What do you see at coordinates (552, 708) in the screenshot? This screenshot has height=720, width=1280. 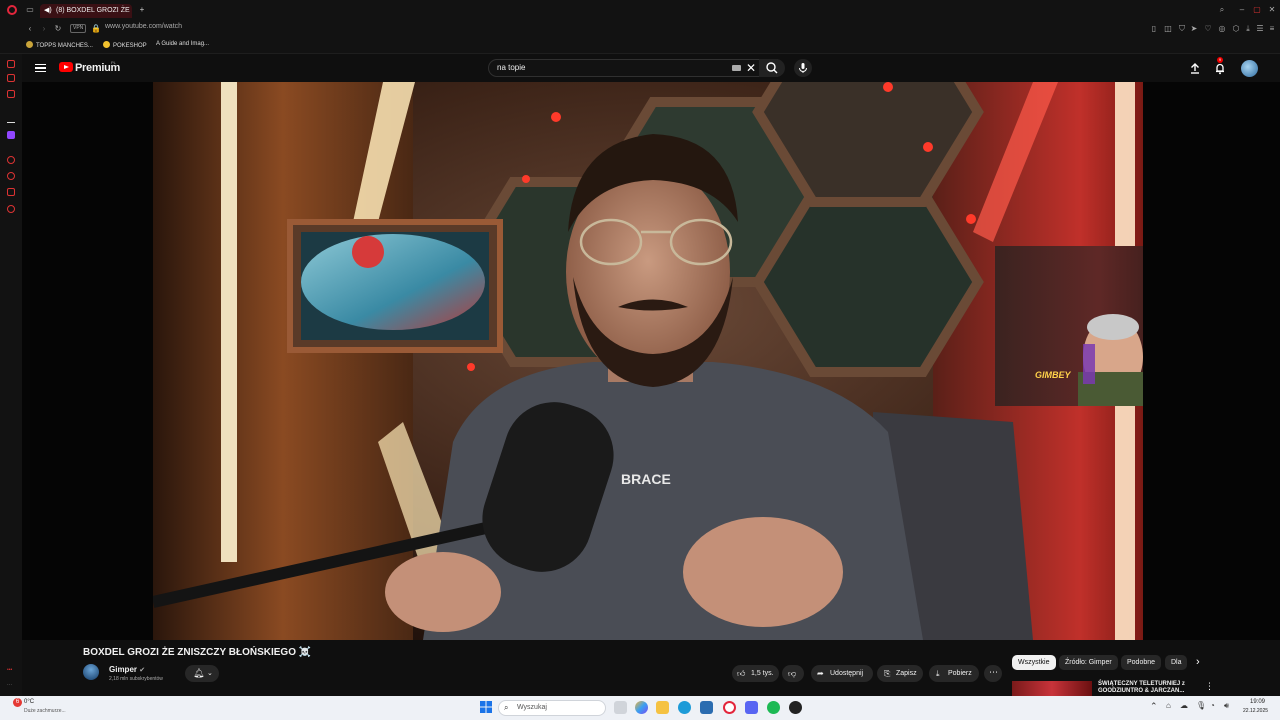 I see `taskbar-search-input: ⌕ Wyszukaj` at bounding box center [552, 708].